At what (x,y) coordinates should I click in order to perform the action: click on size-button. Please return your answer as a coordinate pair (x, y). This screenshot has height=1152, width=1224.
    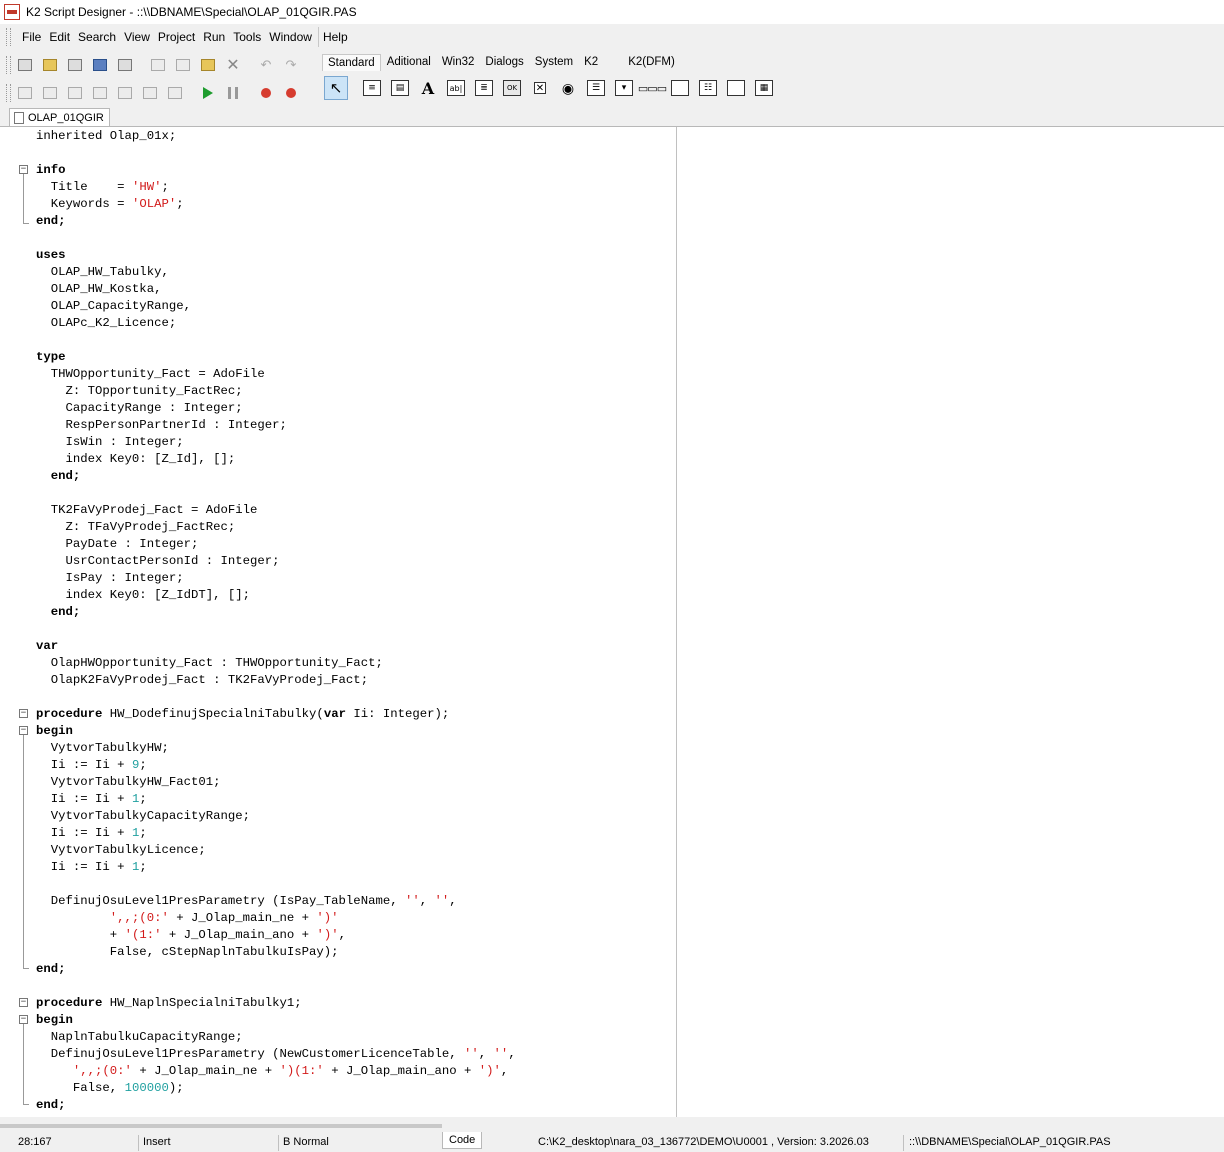
    Looking at the image, I should click on (50, 93).